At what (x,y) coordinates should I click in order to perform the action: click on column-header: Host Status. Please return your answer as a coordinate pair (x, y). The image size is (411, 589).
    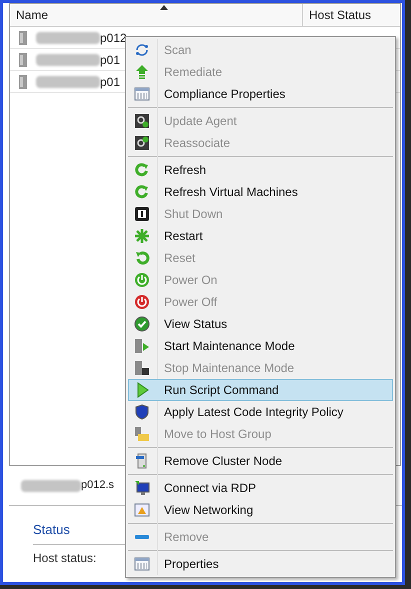
    Looking at the image, I should click on (351, 15).